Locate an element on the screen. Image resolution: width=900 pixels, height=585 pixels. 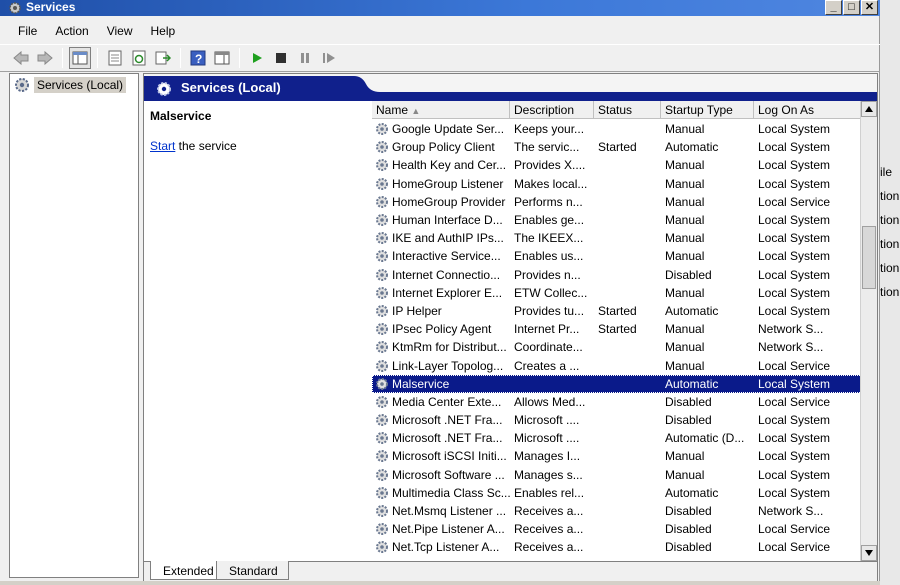
show-hide-console-tree-button is located at coordinates (80, 58).